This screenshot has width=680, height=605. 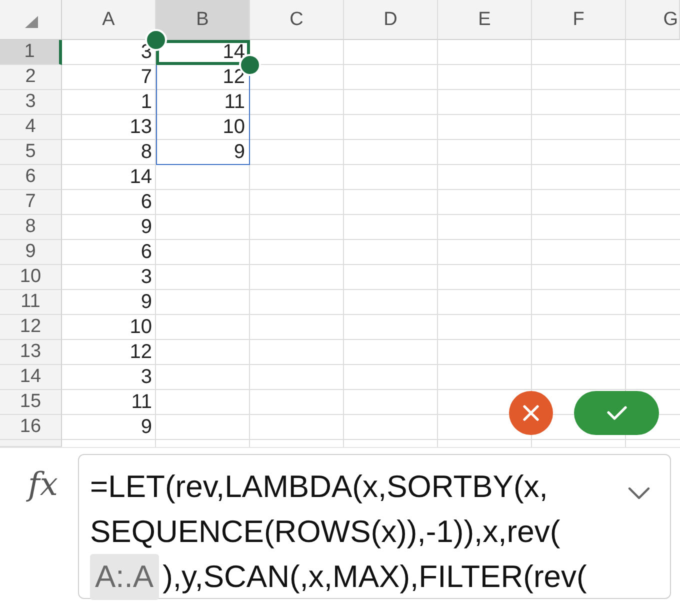 What do you see at coordinates (531, 413) in the screenshot?
I see `close-icon` at bounding box center [531, 413].